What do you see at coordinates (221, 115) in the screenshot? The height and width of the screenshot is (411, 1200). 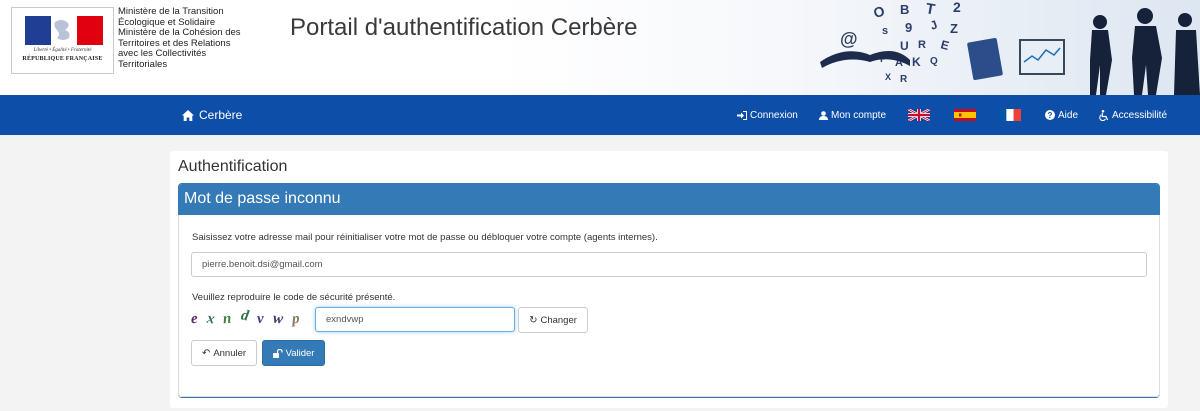 I see `navbar-brand-label: Cerbère` at bounding box center [221, 115].